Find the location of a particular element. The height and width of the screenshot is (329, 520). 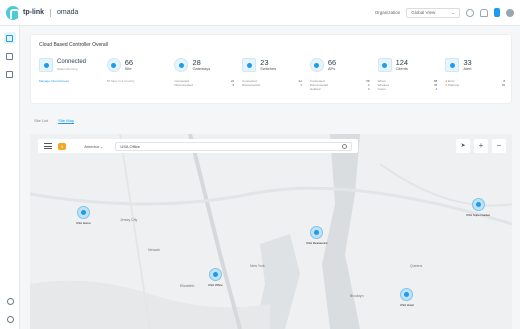

site-marker-usa-home: USA Home is located at coordinates (83, 215).